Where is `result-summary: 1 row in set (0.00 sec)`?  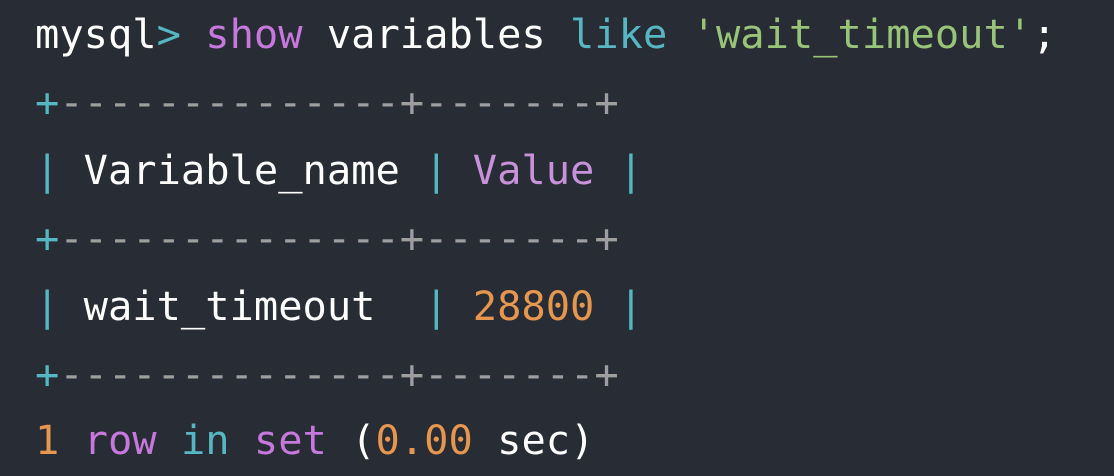
result-summary: 1 row in set (0.00 sec) is located at coordinates (314, 440).